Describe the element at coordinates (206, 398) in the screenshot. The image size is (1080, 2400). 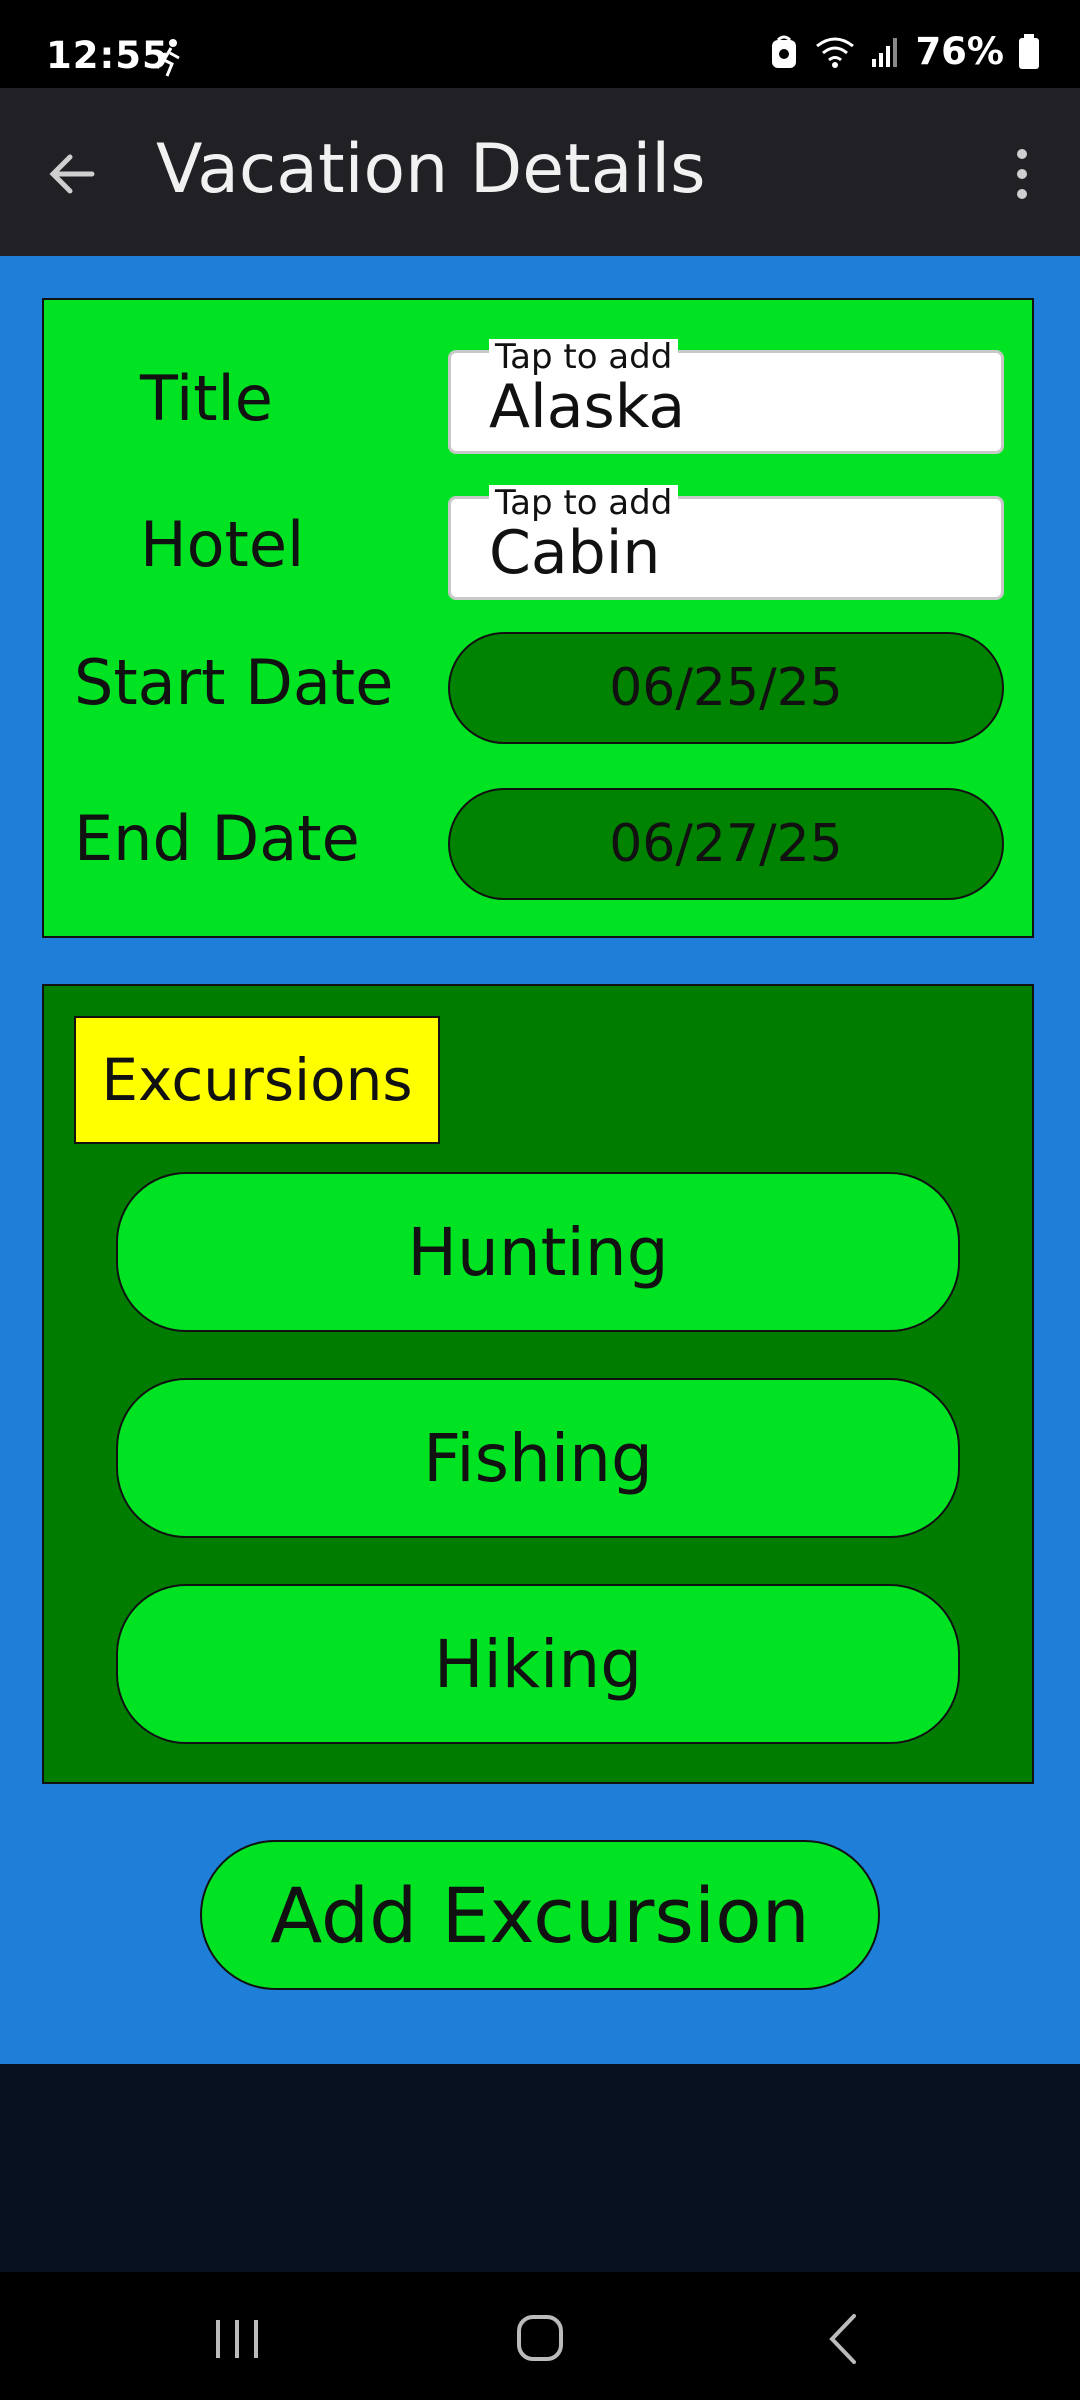
I see `title-label: Title` at that location.